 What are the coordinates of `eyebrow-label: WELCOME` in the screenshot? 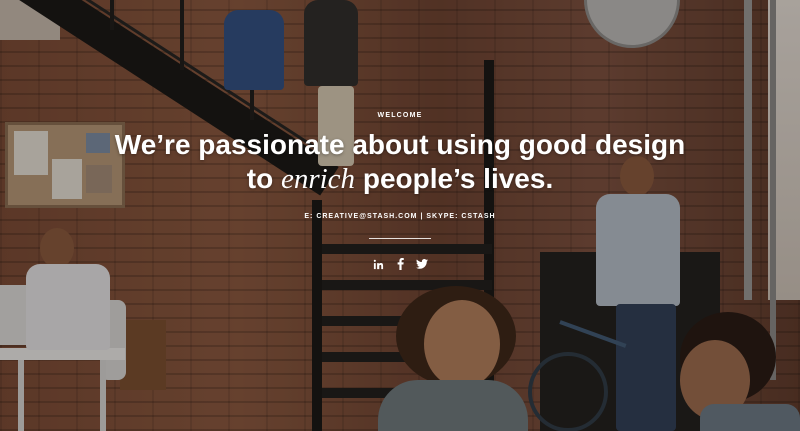 It's located at (400, 115).